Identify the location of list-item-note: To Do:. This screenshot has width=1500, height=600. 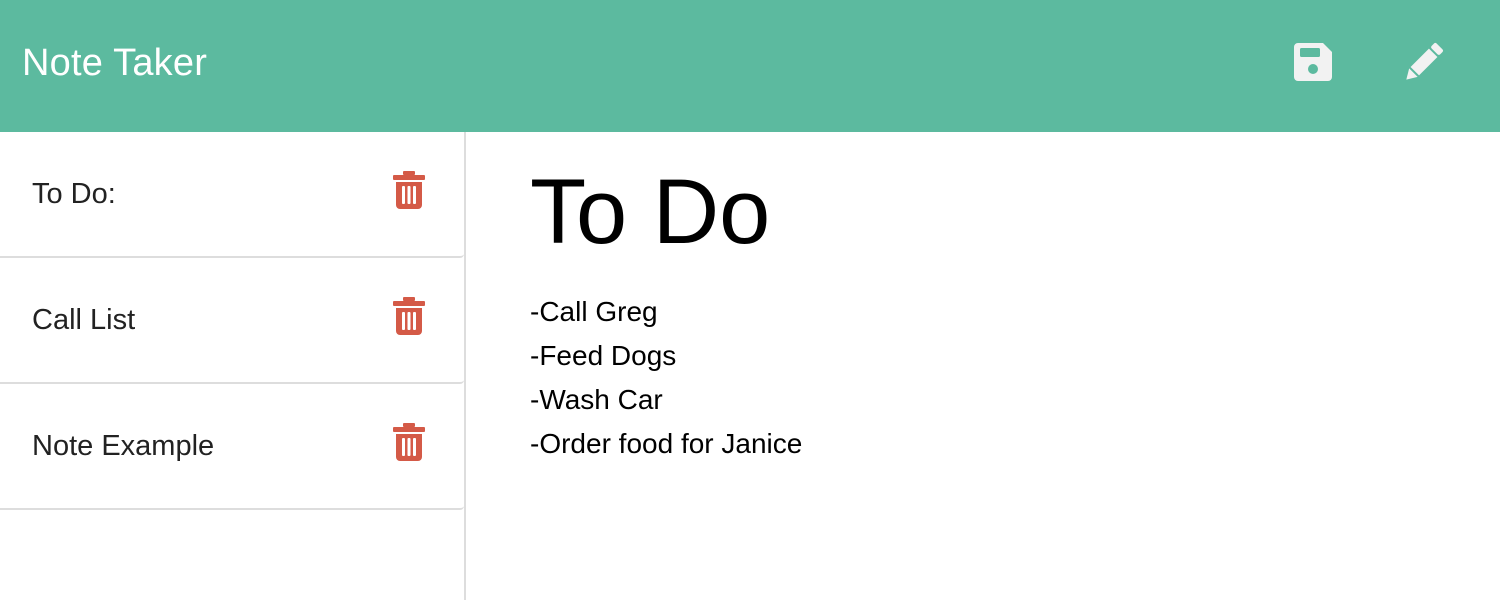
(232, 195).